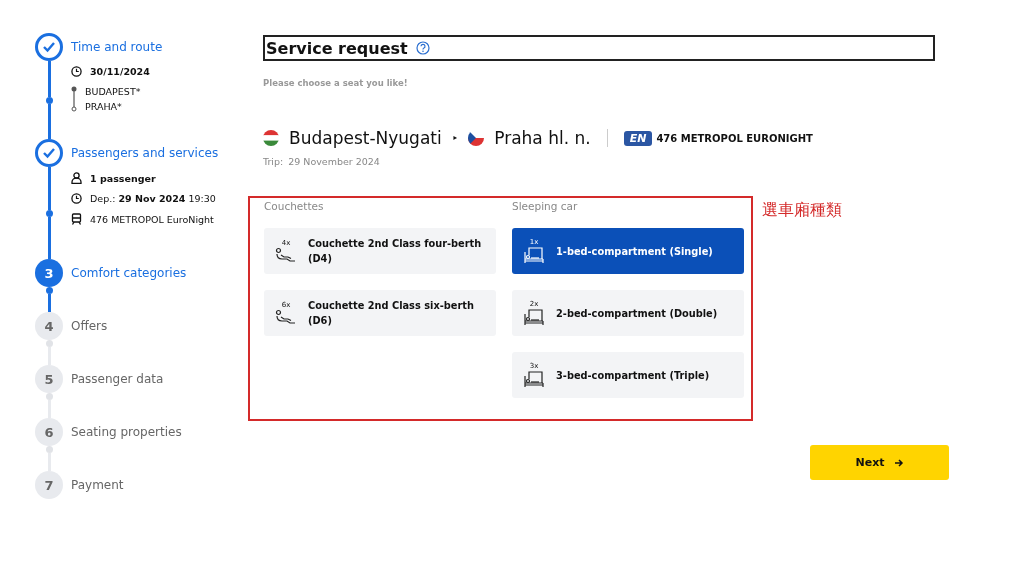 The width and height of the screenshot is (1024, 576). I want to click on step-number: 4, so click(49, 326).